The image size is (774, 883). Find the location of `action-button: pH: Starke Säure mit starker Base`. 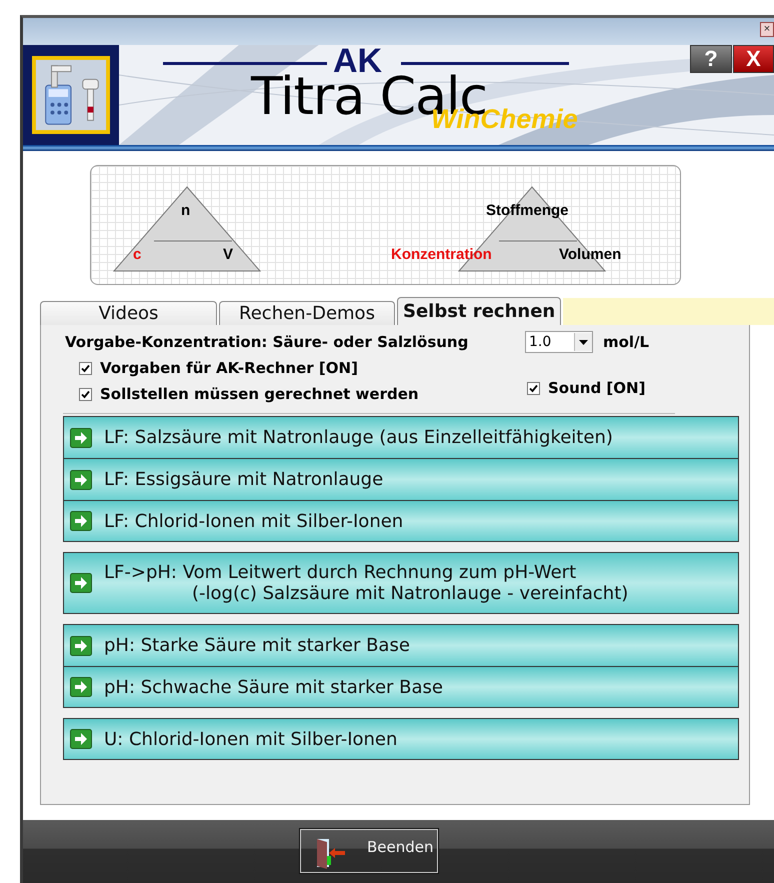

action-button: pH: Starke Säure mit starker Base is located at coordinates (401, 645).